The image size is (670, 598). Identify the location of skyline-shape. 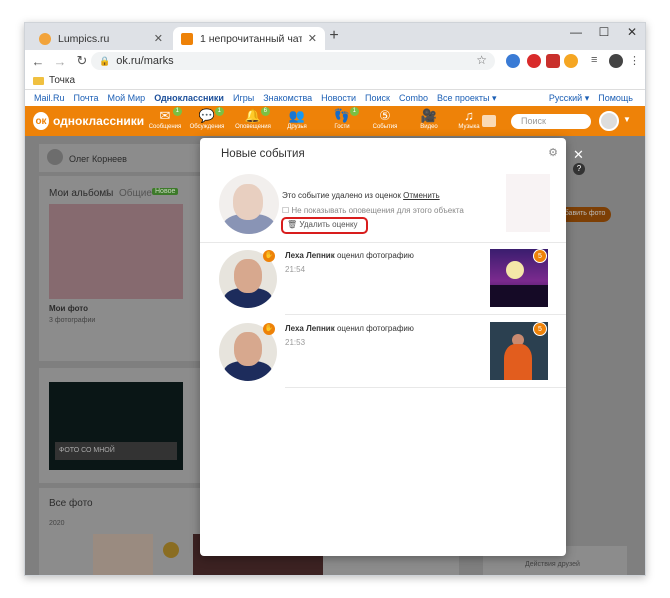
(519, 296).